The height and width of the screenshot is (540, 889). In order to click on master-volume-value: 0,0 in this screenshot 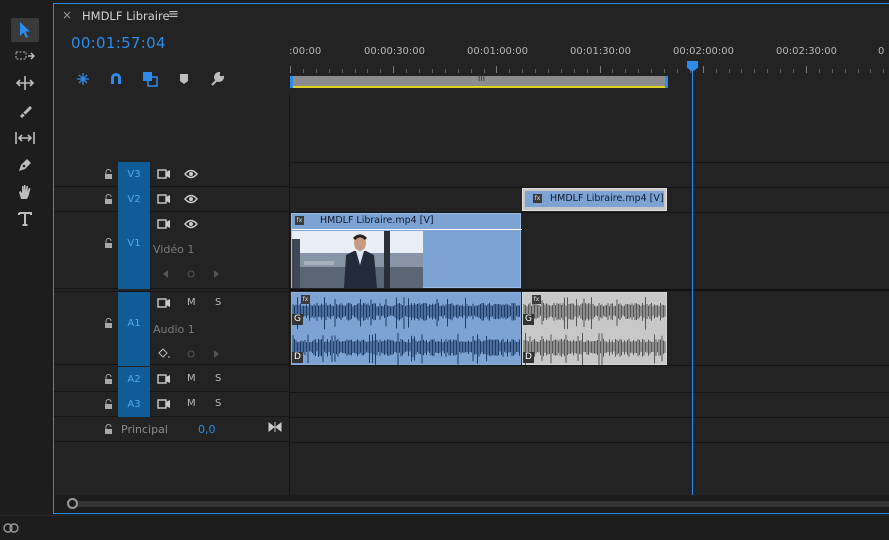, I will do `click(207, 429)`.